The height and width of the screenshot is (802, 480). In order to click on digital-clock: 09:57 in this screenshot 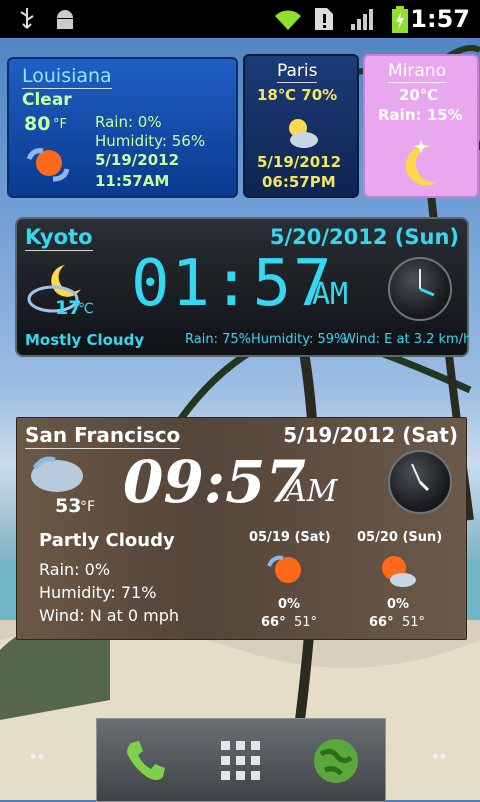, I will do `click(214, 482)`.